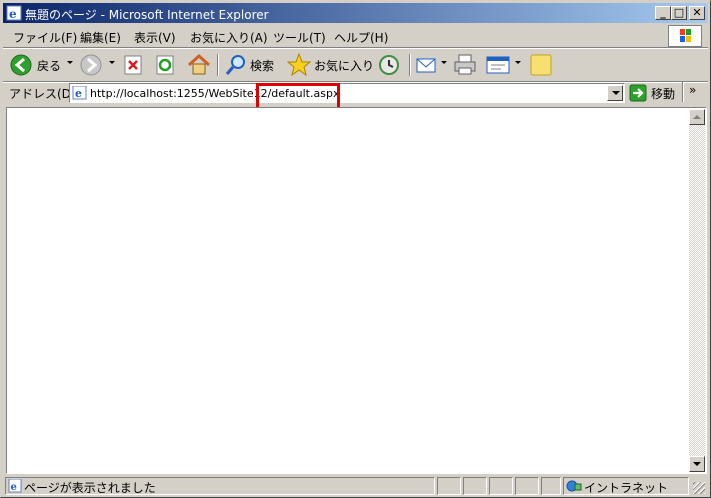  I want to click on windows-logo-icon, so click(685, 36).